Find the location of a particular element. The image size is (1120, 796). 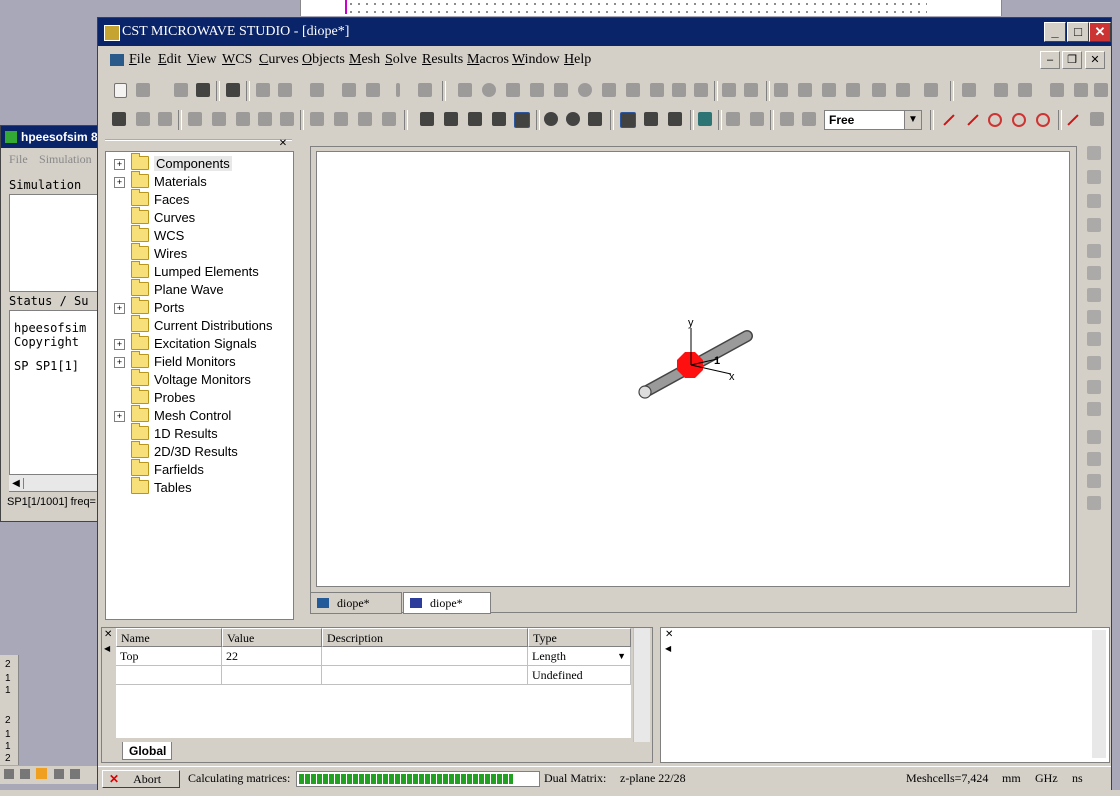

wireframe-icon is located at coordinates (675, 119).